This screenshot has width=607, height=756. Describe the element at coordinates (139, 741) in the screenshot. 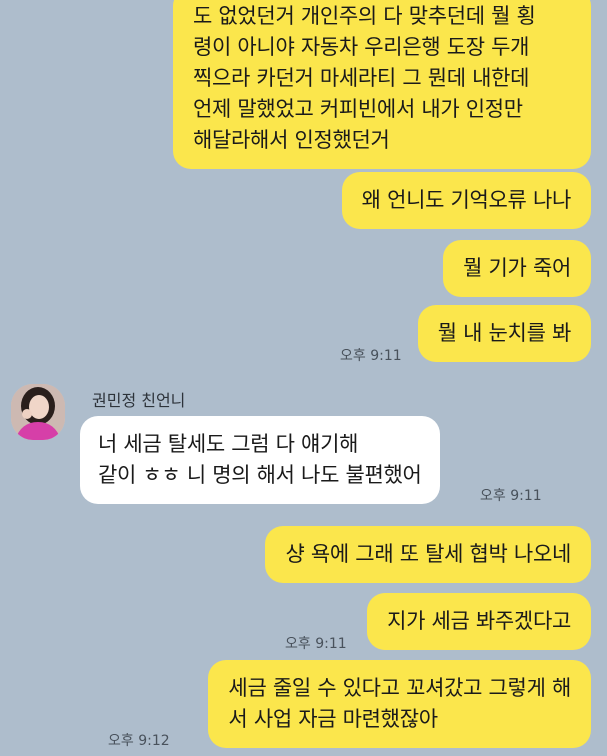

I see `message-timestamp: 오후 9:12` at that location.